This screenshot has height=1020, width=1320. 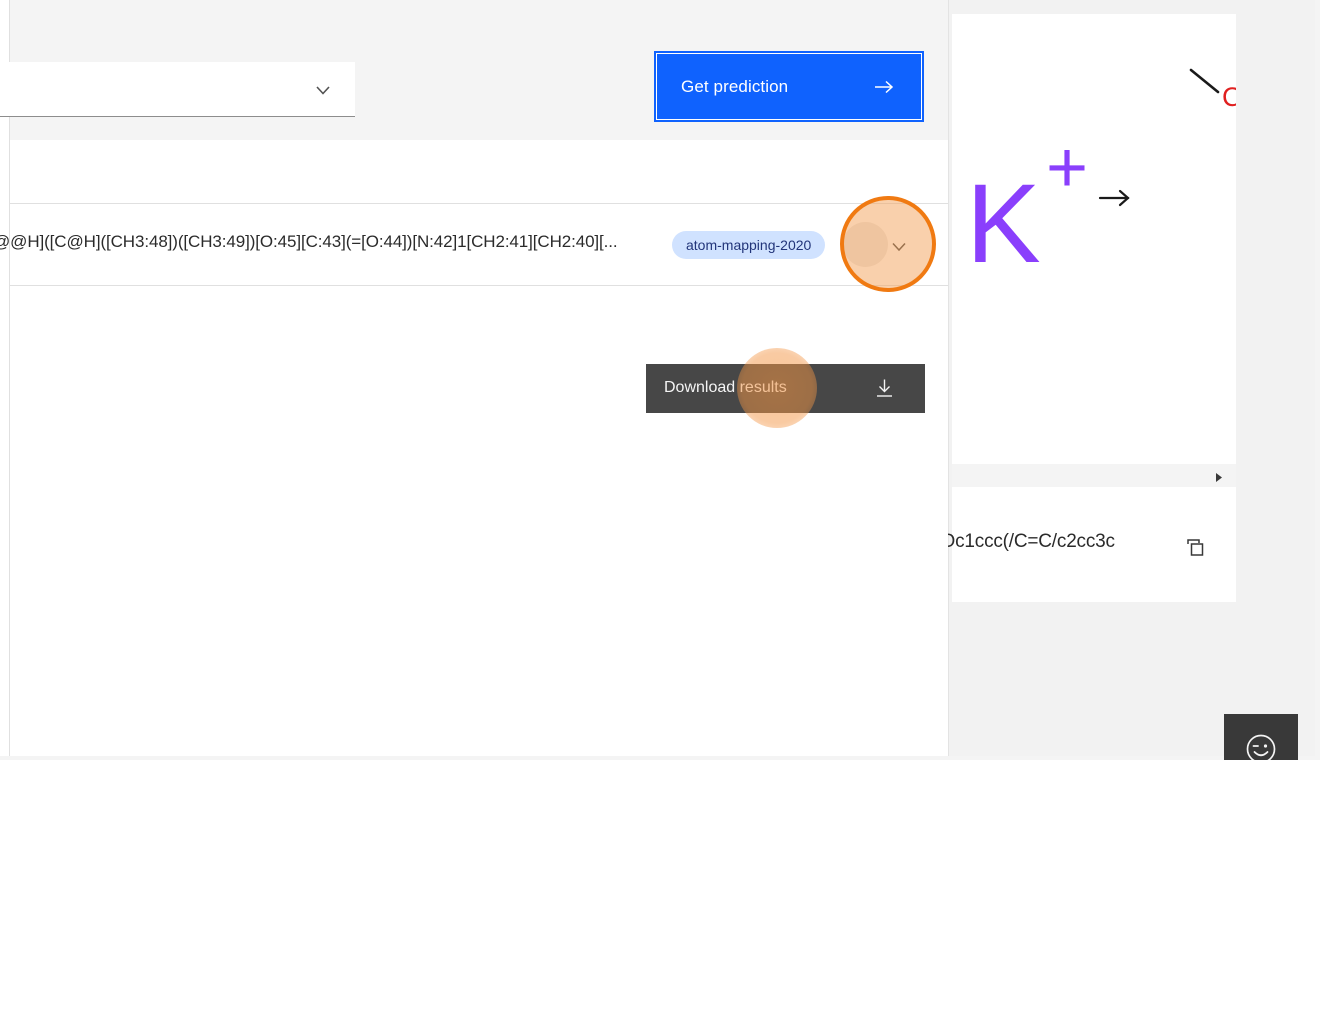 I want to click on svg-text: C, so click(x=1229, y=97).